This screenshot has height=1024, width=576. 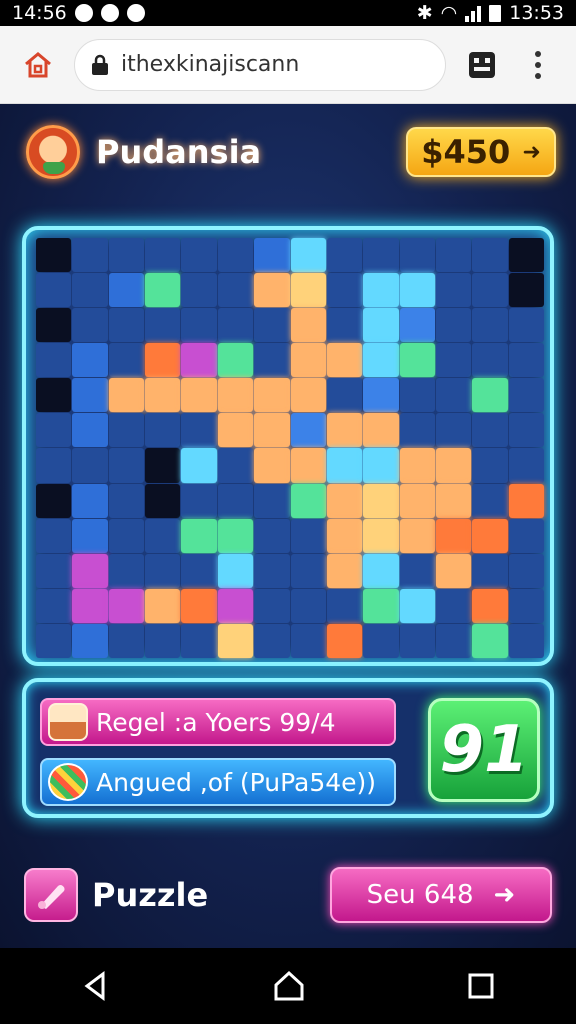 I want to click on tabs-icon, so click(x=482, y=65).